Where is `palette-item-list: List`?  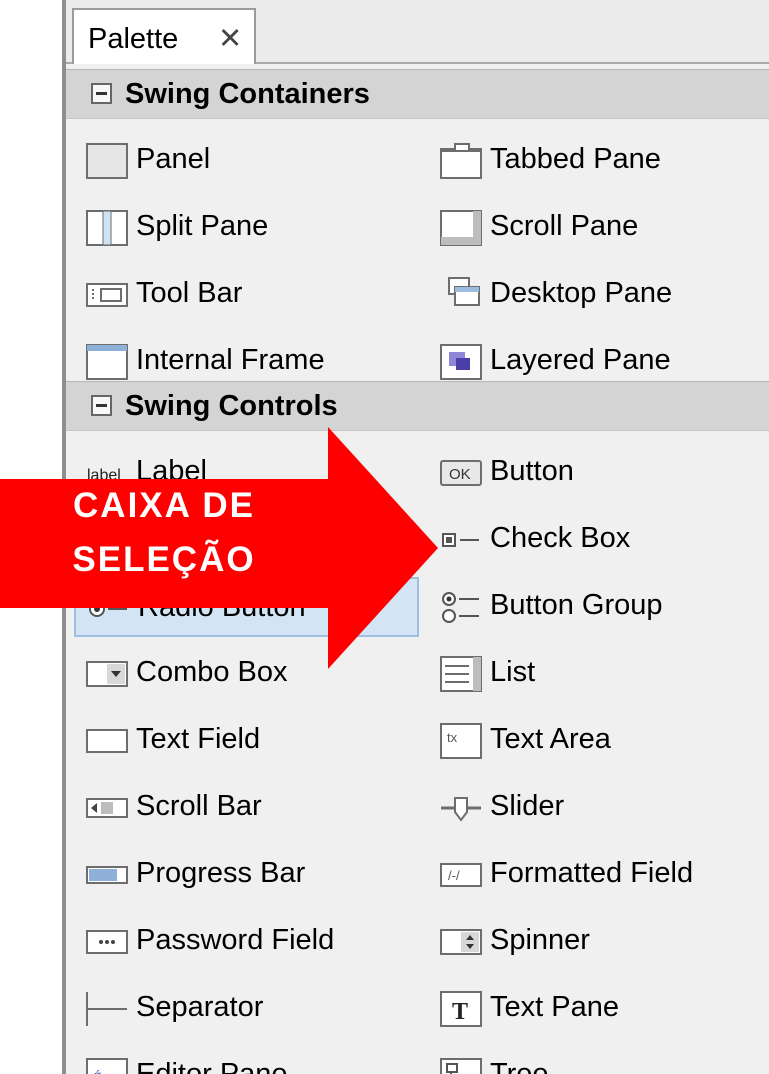
palette-item-list: List is located at coordinates (598, 674).